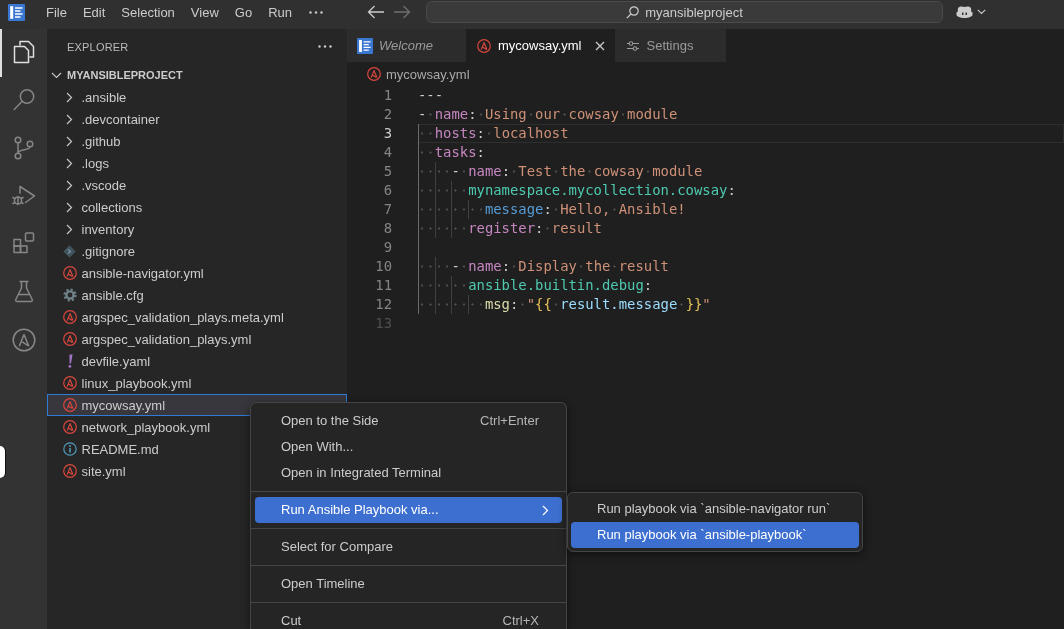  What do you see at coordinates (387, 133) in the screenshot?
I see `line-number: 3` at bounding box center [387, 133].